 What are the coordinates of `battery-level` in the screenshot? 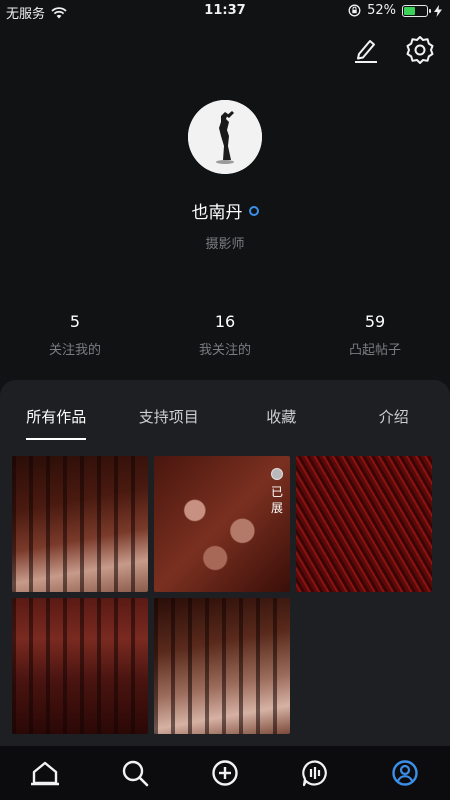 It's located at (410, 10).